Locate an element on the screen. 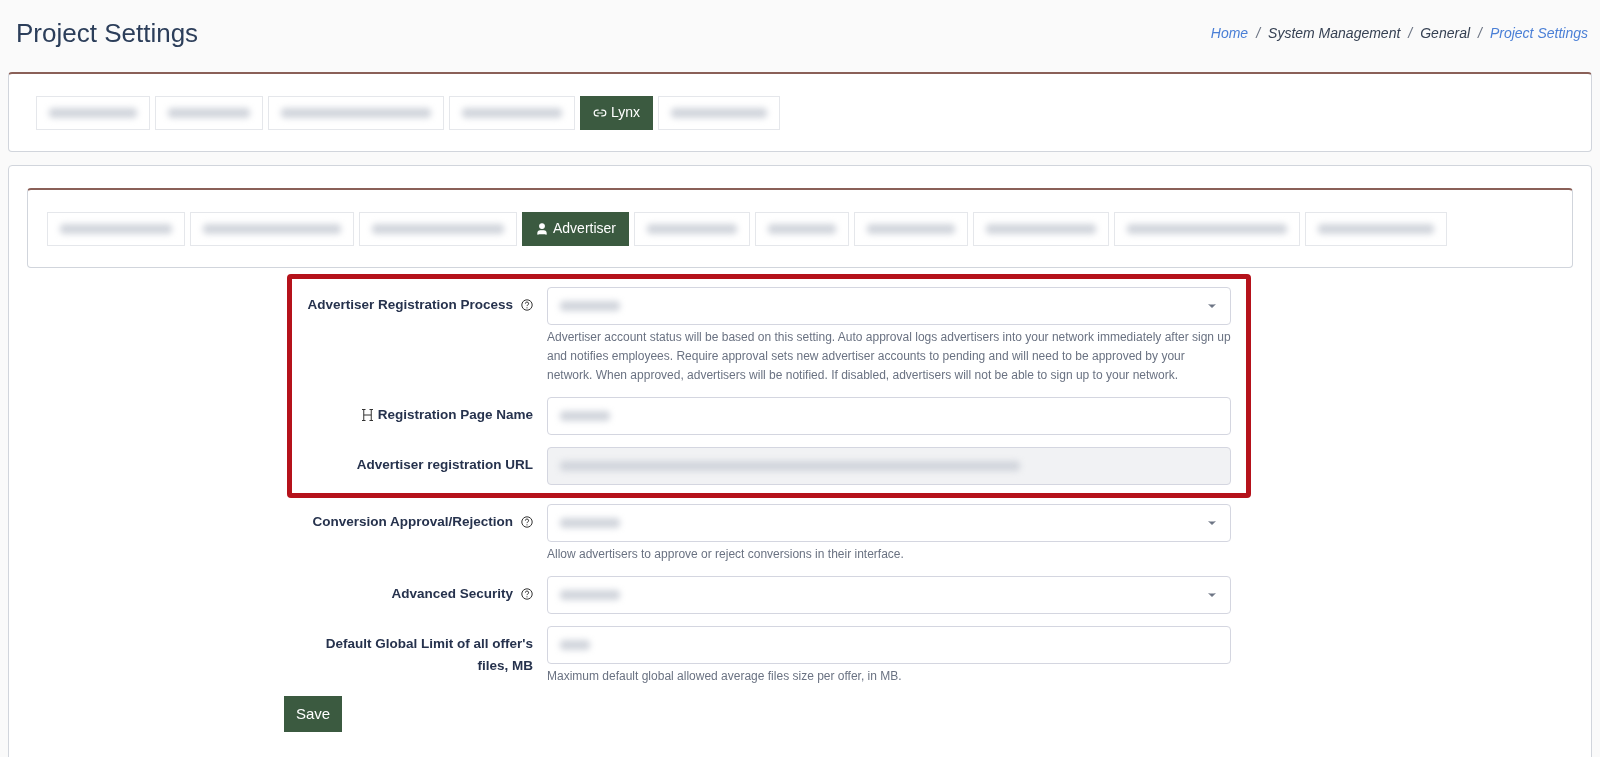 Image resolution: width=1600 pixels, height=757 pixels. help-text: Advertiser account status will be based on this setting. Auto approval logs advertisers into your network immediately after sign up and notifies employees. Require approval sets new advertiser accounts to pending and will need to be approved by your network. When approved, advertisers will be notified. If disabled, advertisers will not be able to sign up to your network. is located at coordinates (889, 356).